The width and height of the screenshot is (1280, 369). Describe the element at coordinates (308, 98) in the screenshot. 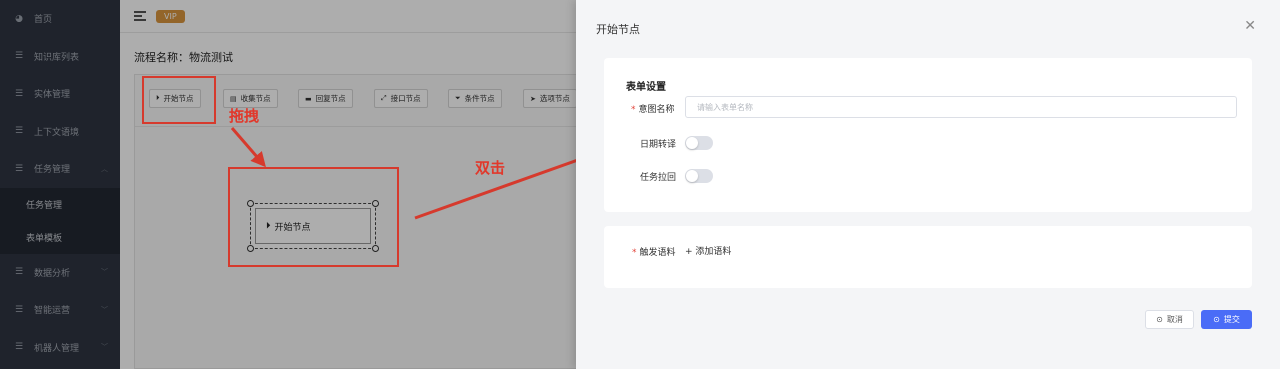

I see `chat-icon: ▬` at that location.